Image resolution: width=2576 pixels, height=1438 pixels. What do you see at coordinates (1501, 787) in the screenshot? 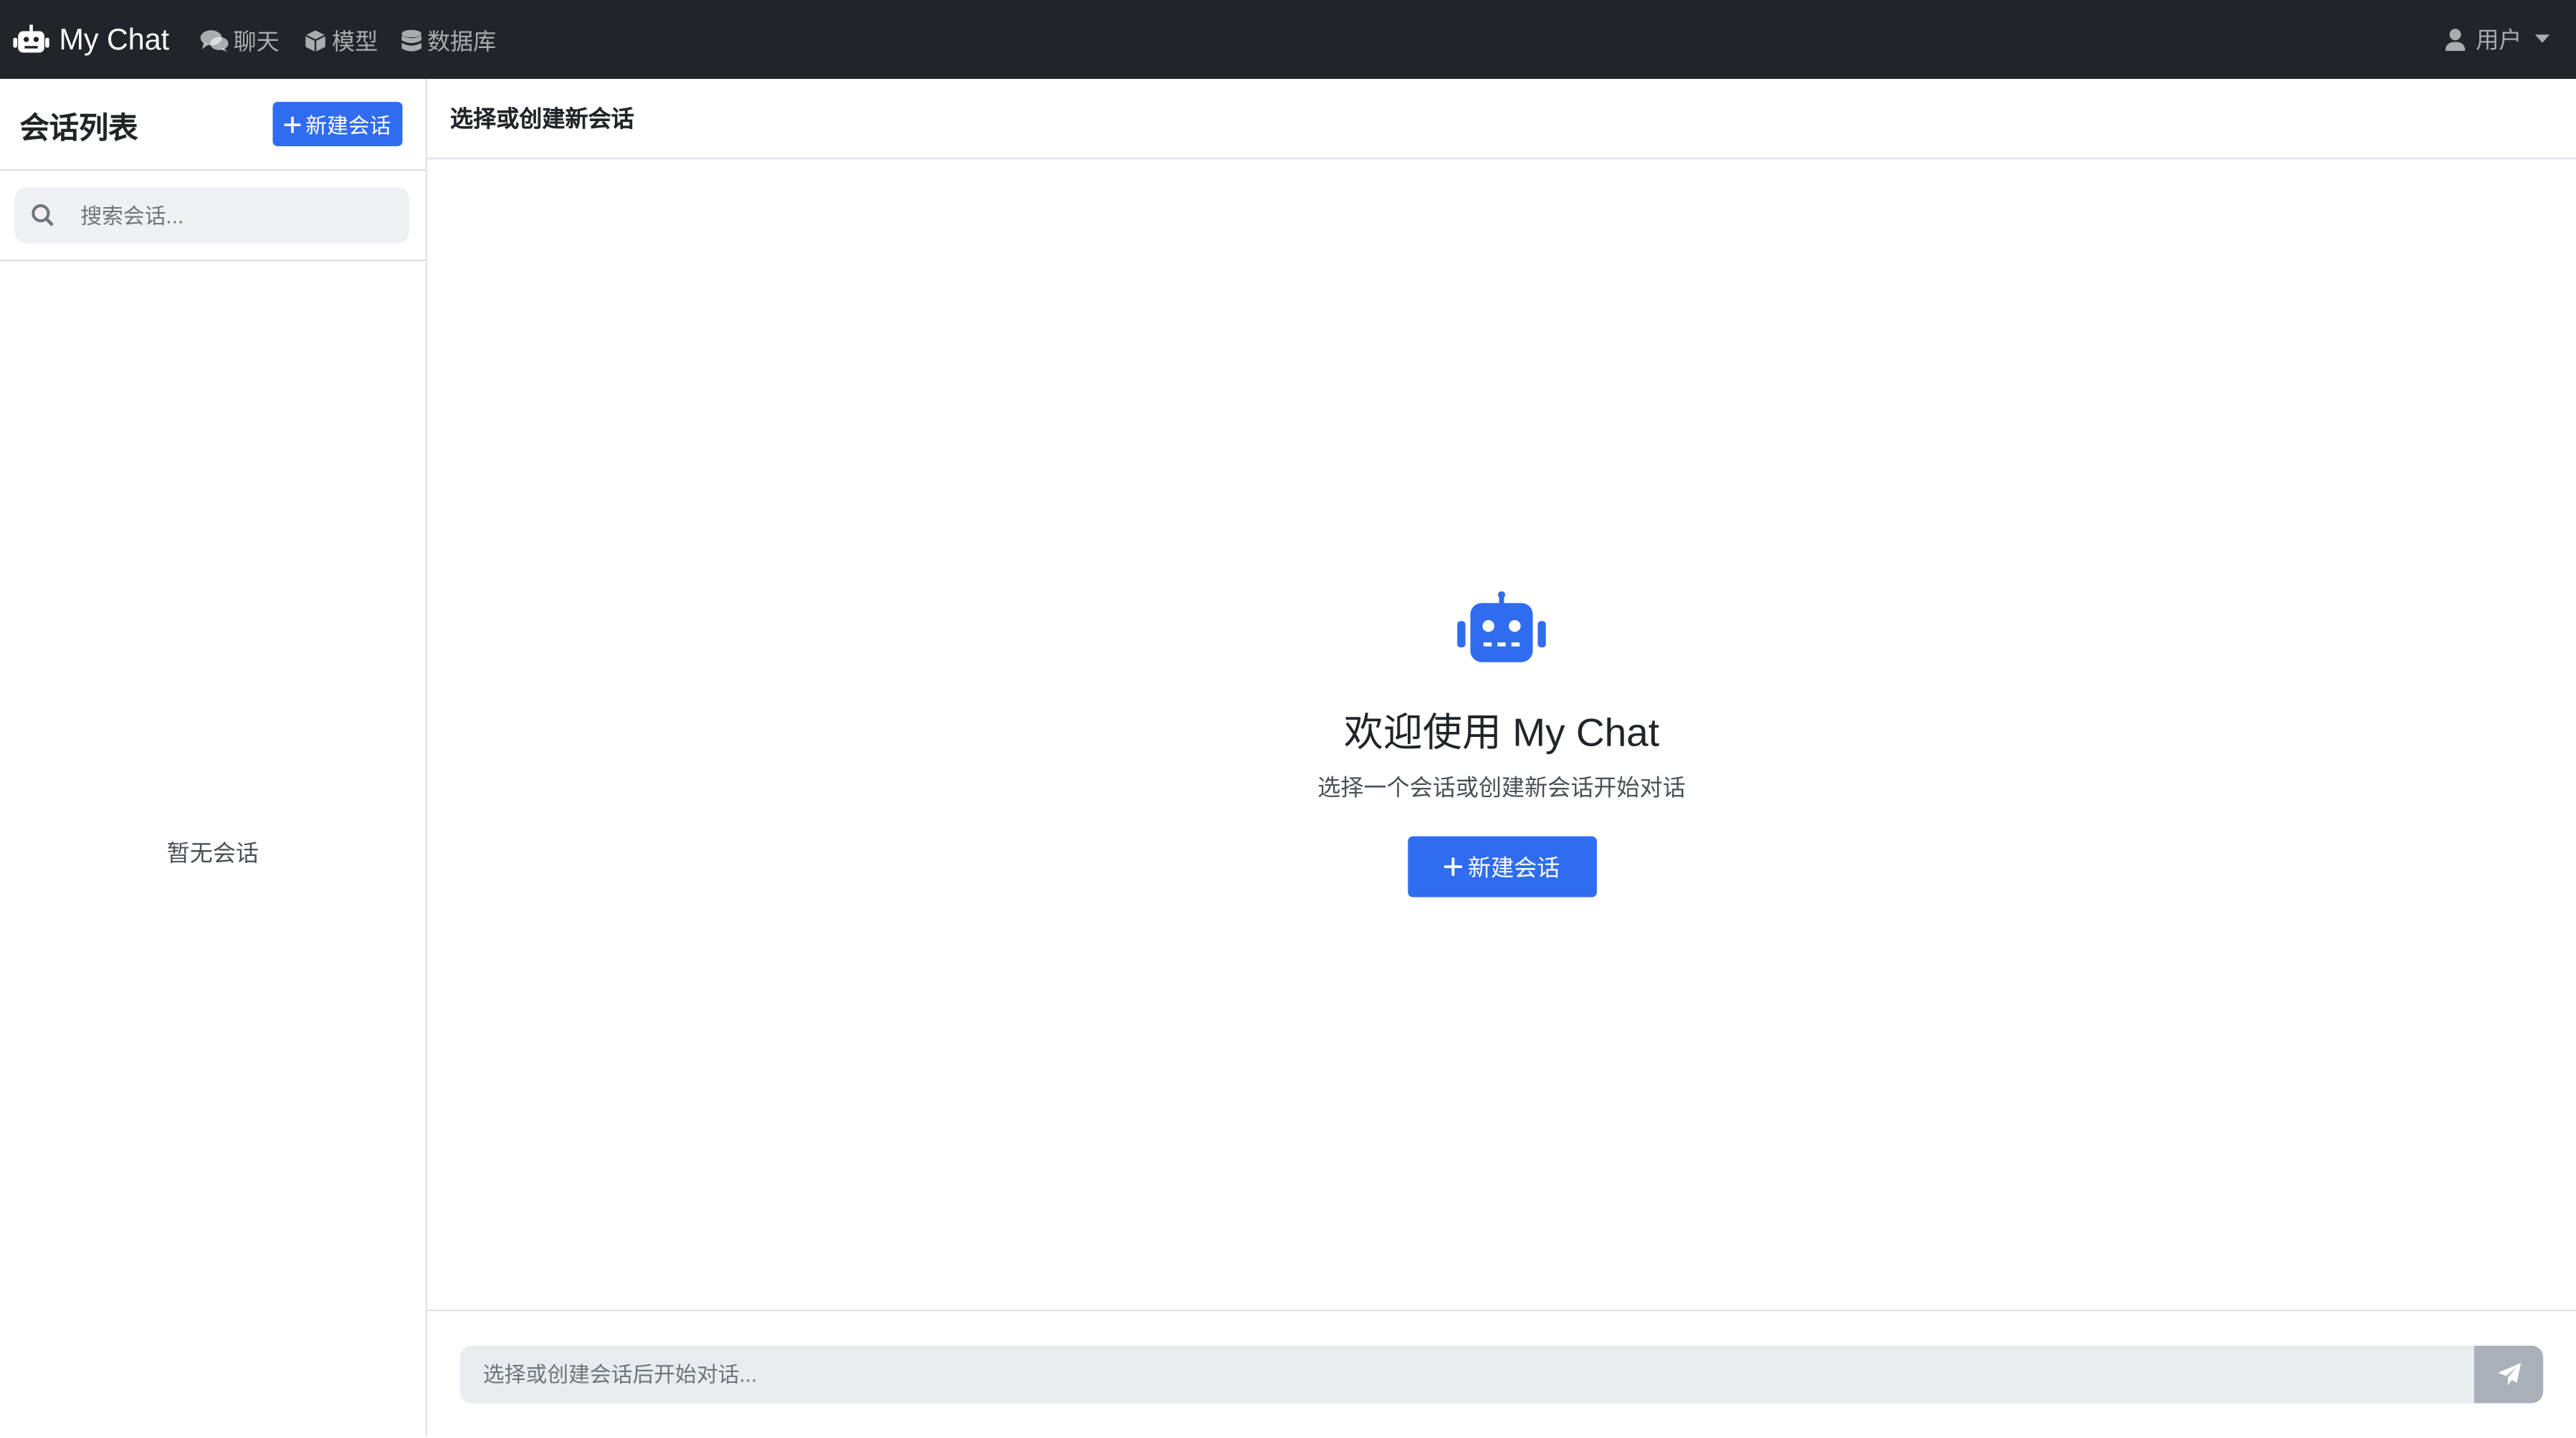
I see `welcome-subtitle: 选择一个会话或创建新会话开始对话` at bounding box center [1501, 787].